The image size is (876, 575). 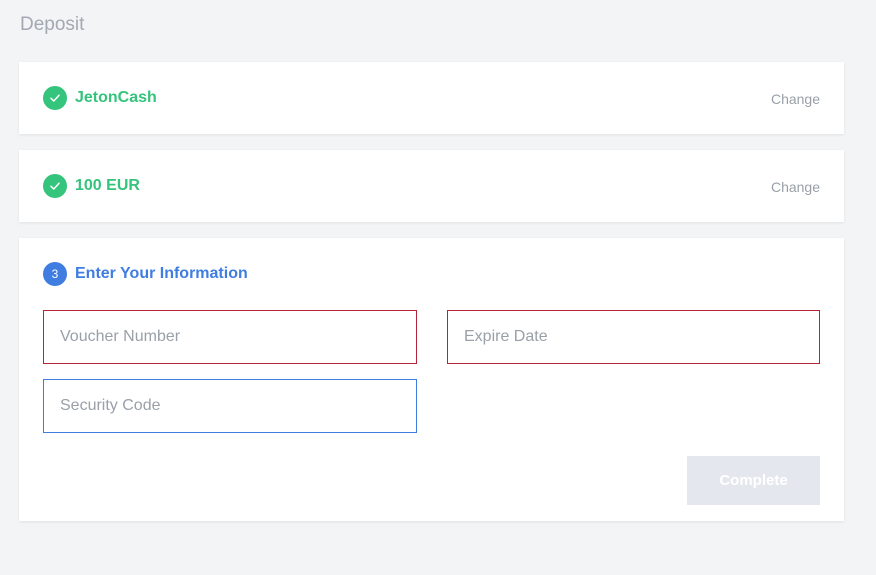 I want to click on change-payment-method-link: Change, so click(x=795, y=99).